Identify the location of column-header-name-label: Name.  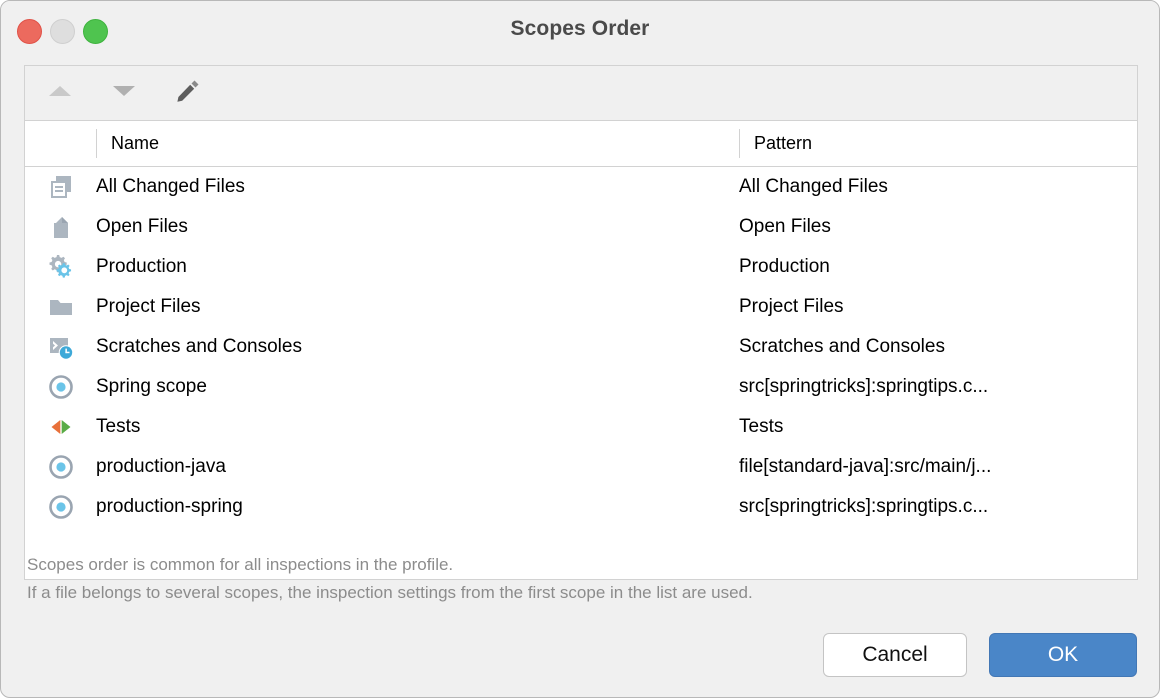
(135, 143).